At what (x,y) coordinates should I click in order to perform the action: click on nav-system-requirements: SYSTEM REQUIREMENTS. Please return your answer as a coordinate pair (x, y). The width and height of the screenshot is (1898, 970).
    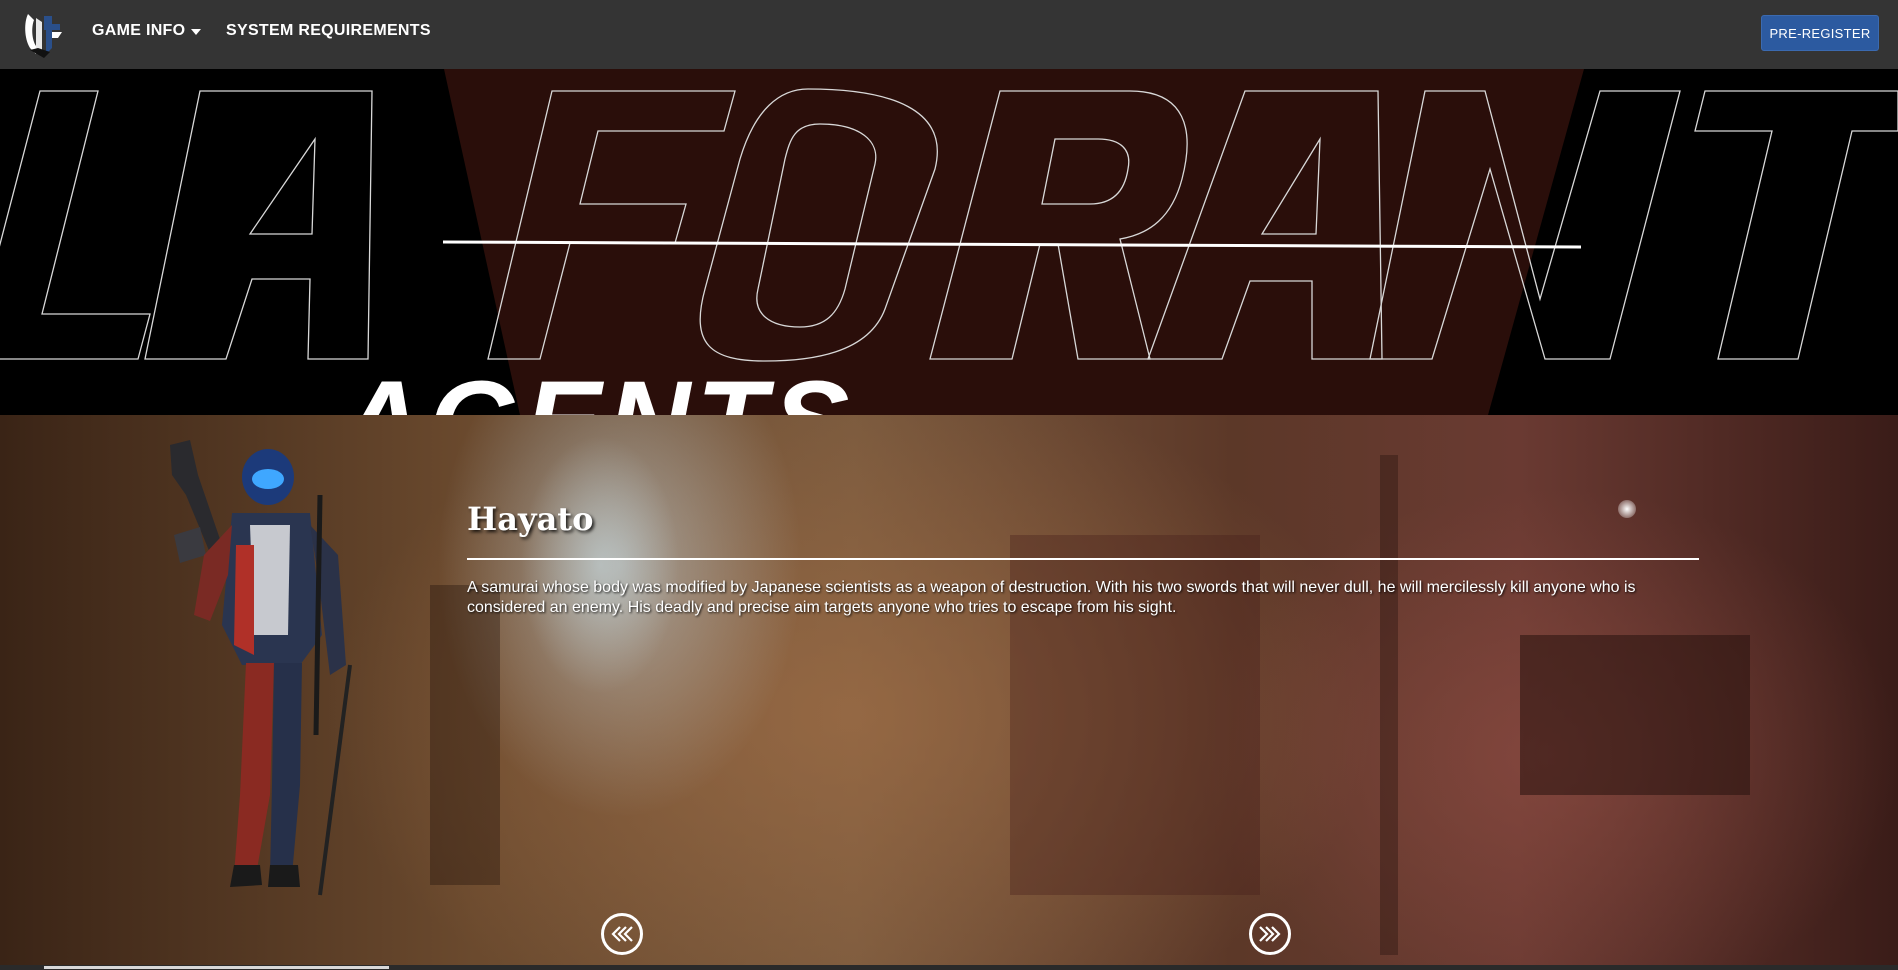
    Looking at the image, I should click on (328, 31).